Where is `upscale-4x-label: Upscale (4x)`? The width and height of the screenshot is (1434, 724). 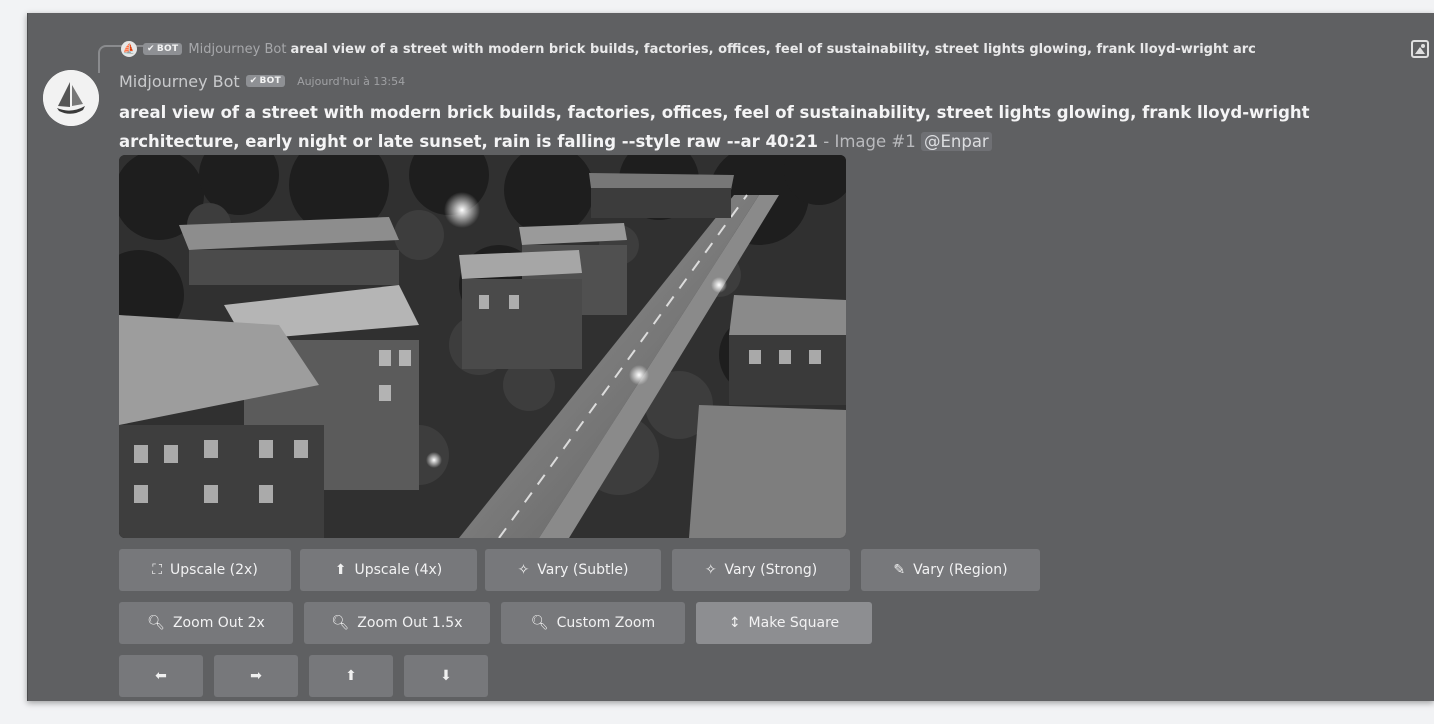 upscale-4x-label: Upscale (4x) is located at coordinates (398, 570).